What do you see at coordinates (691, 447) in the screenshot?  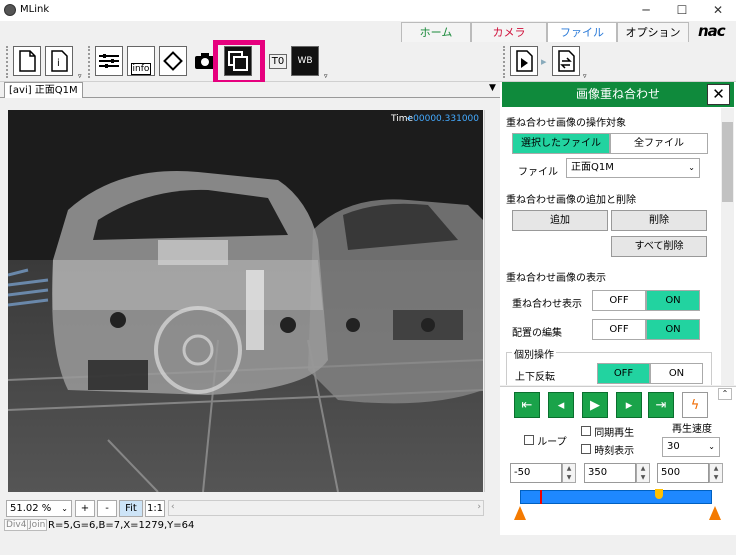 I see `speed-select: 30 ⌄` at bounding box center [691, 447].